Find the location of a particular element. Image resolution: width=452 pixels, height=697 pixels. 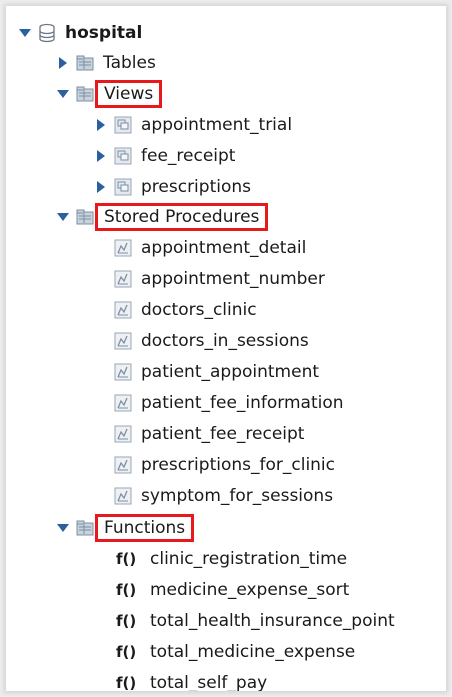

view-item-label: fee_receipt is located at coordinates (188, 155).